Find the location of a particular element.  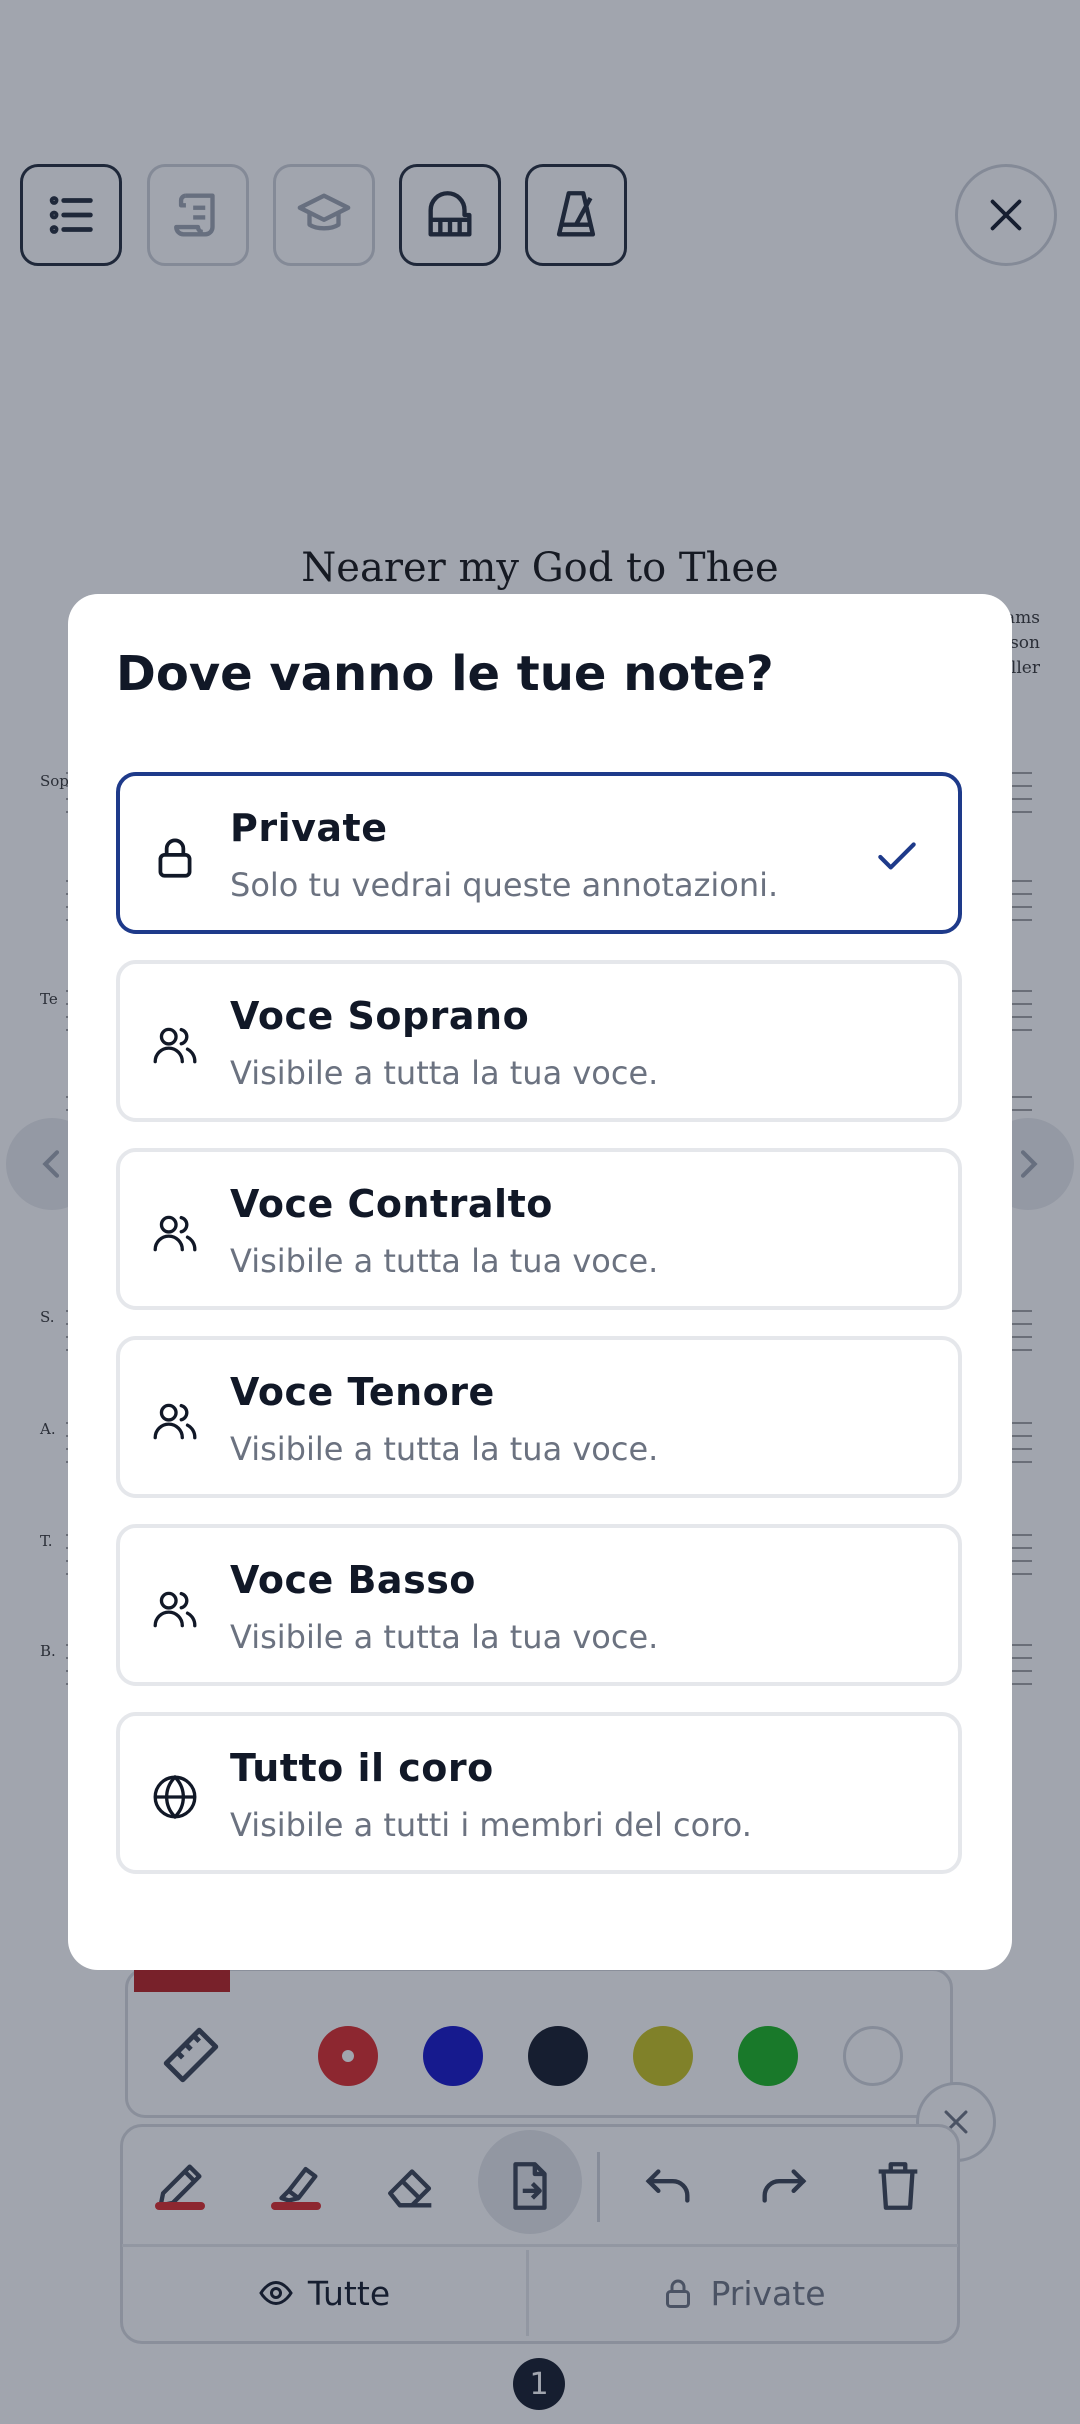

option-description: Solo tu vedrai queste annotazioni. is located at coordinates (504, 885).